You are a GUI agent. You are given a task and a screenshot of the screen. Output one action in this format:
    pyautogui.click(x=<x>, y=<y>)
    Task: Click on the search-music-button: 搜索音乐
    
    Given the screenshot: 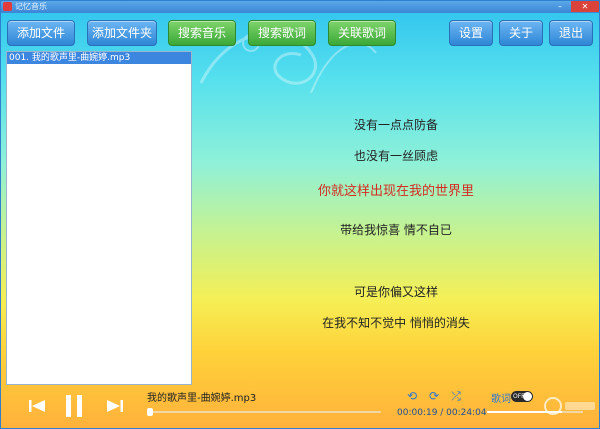 What is the action you would take?
    pyautogui.click(x=202, y=33)
    